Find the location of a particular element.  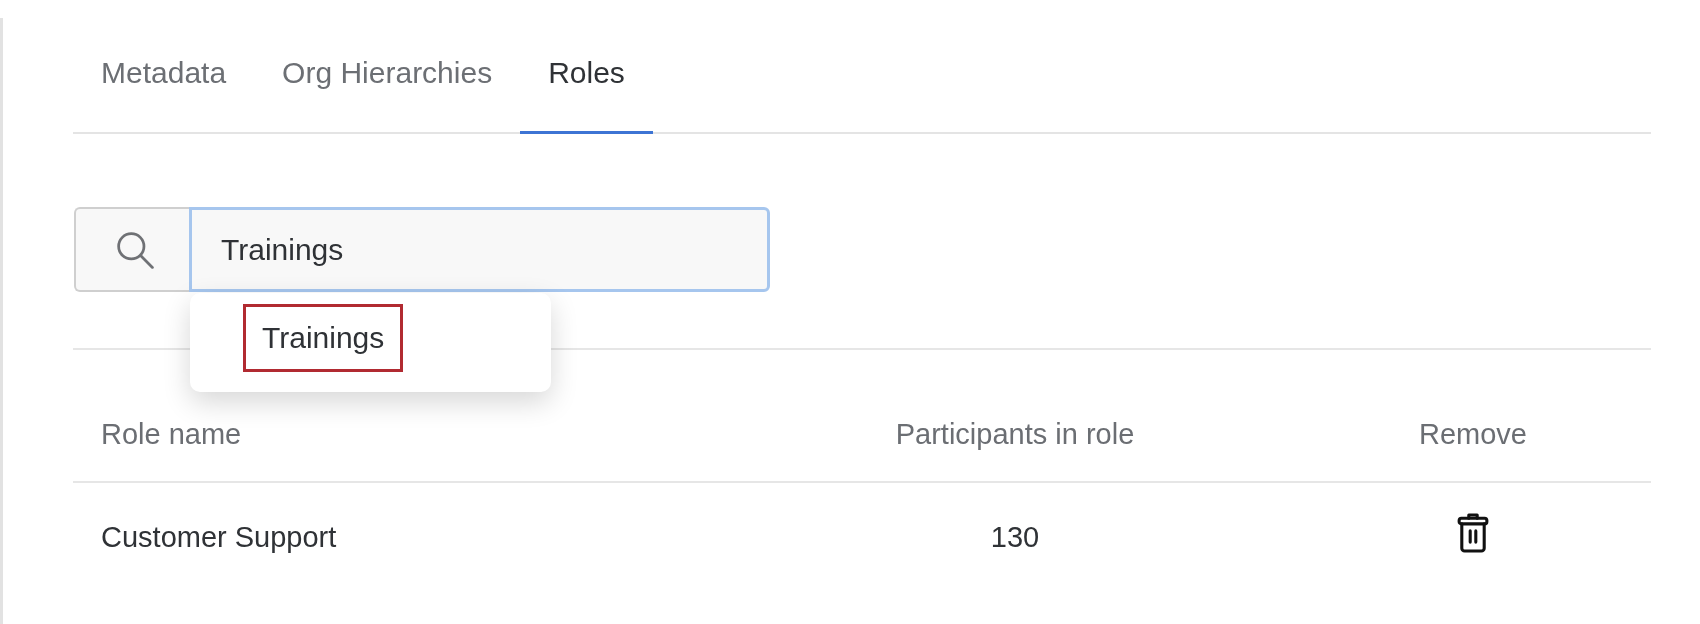

column-header: Role name is located at coordinates (171, 434).